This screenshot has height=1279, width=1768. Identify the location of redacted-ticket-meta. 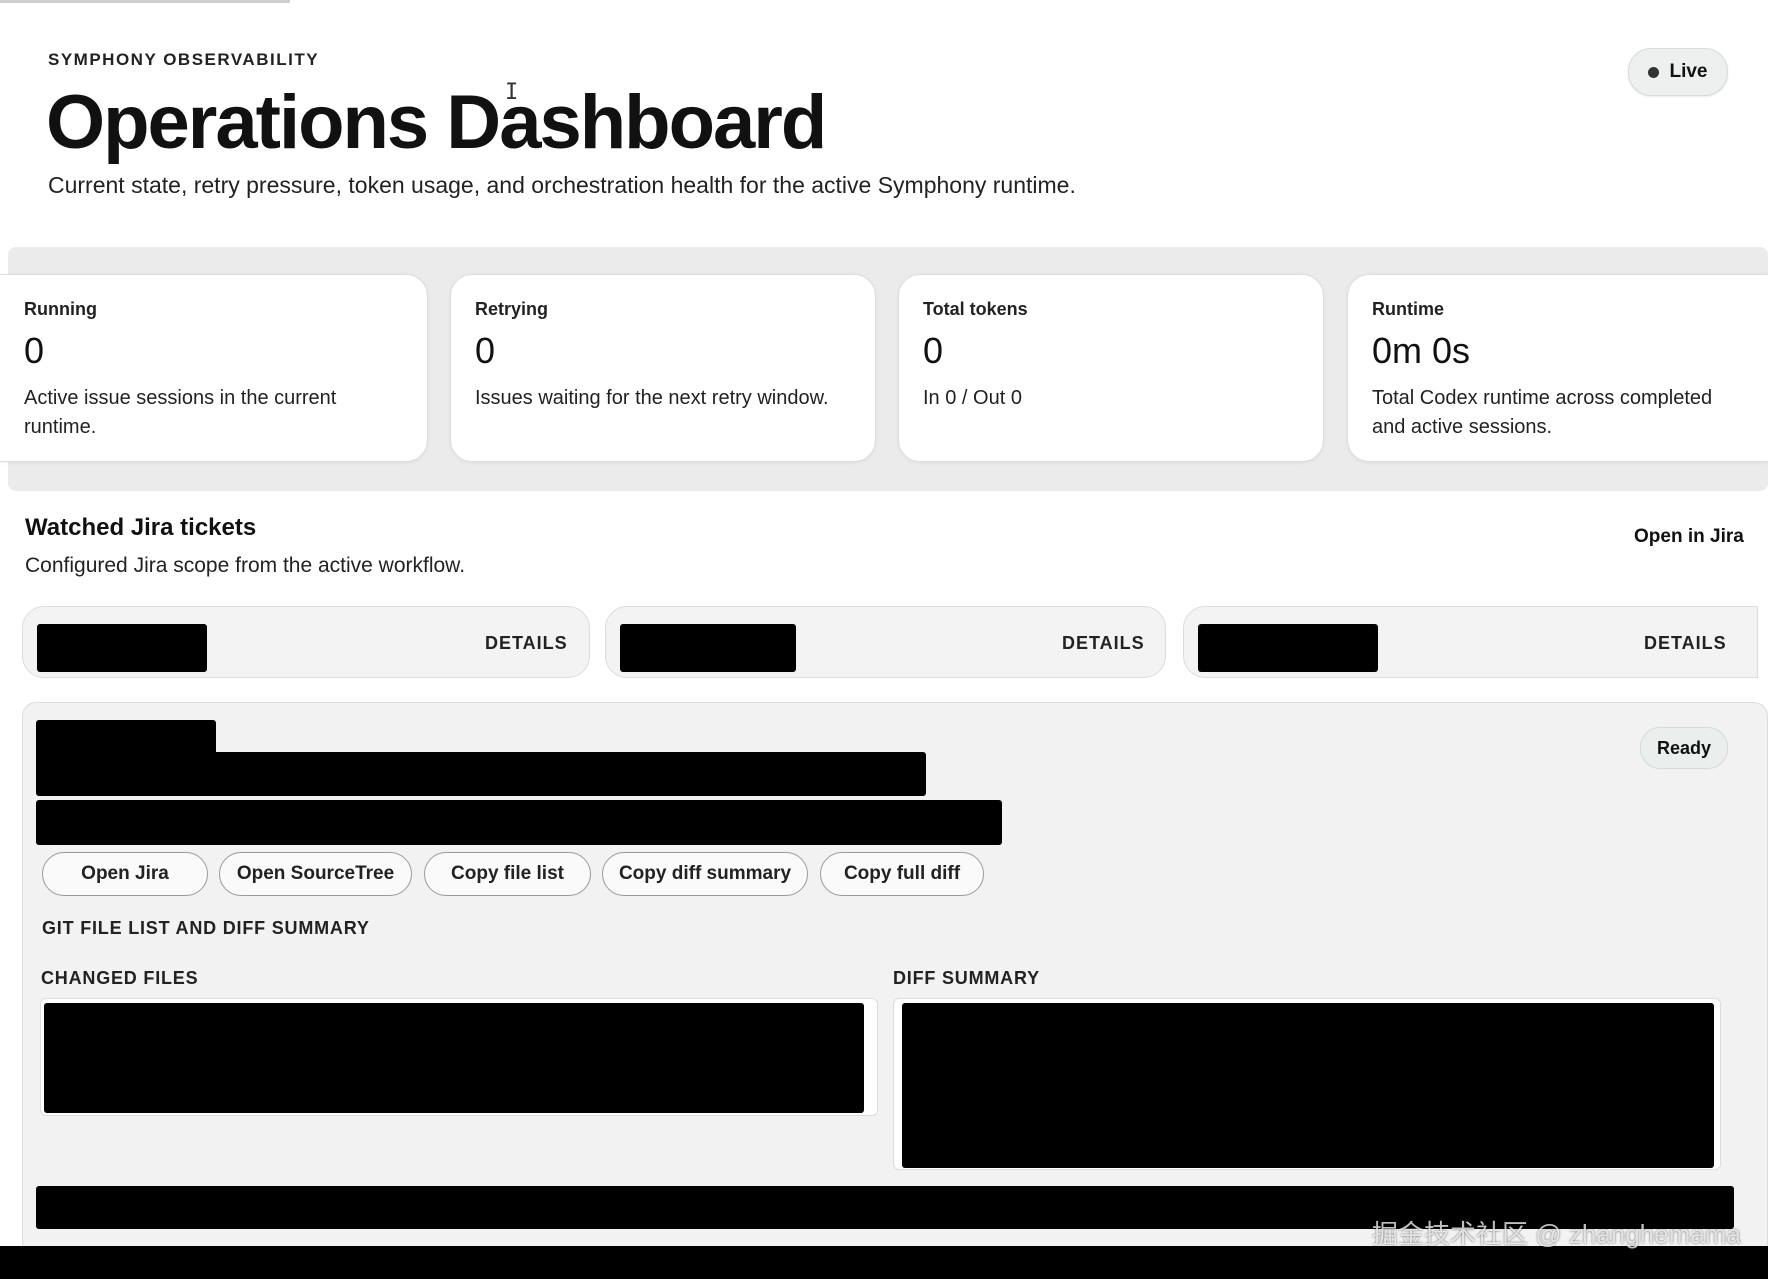
(519, 822).